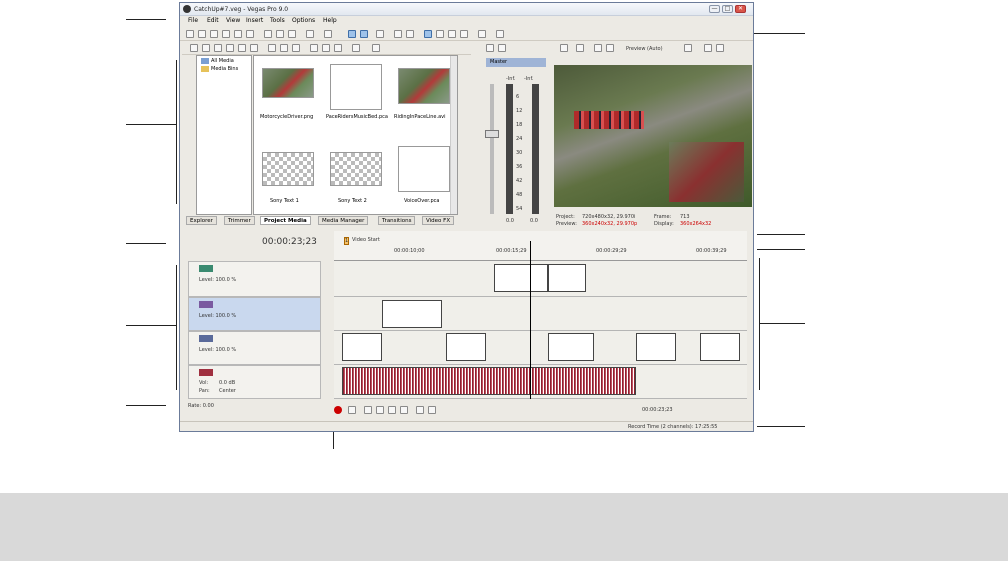 Image resolution: width=1008 pixels, height=561 pixels. Describe the element at coordinates (500, 34) in the screenshot. I see `help-pointer-icon` at that location.